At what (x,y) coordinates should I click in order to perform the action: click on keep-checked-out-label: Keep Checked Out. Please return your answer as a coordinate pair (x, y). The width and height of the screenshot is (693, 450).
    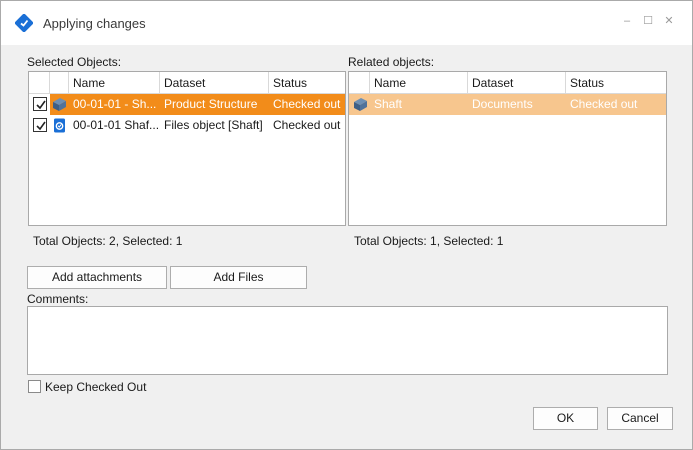
    Looking at the image, I should click on (96, 387).